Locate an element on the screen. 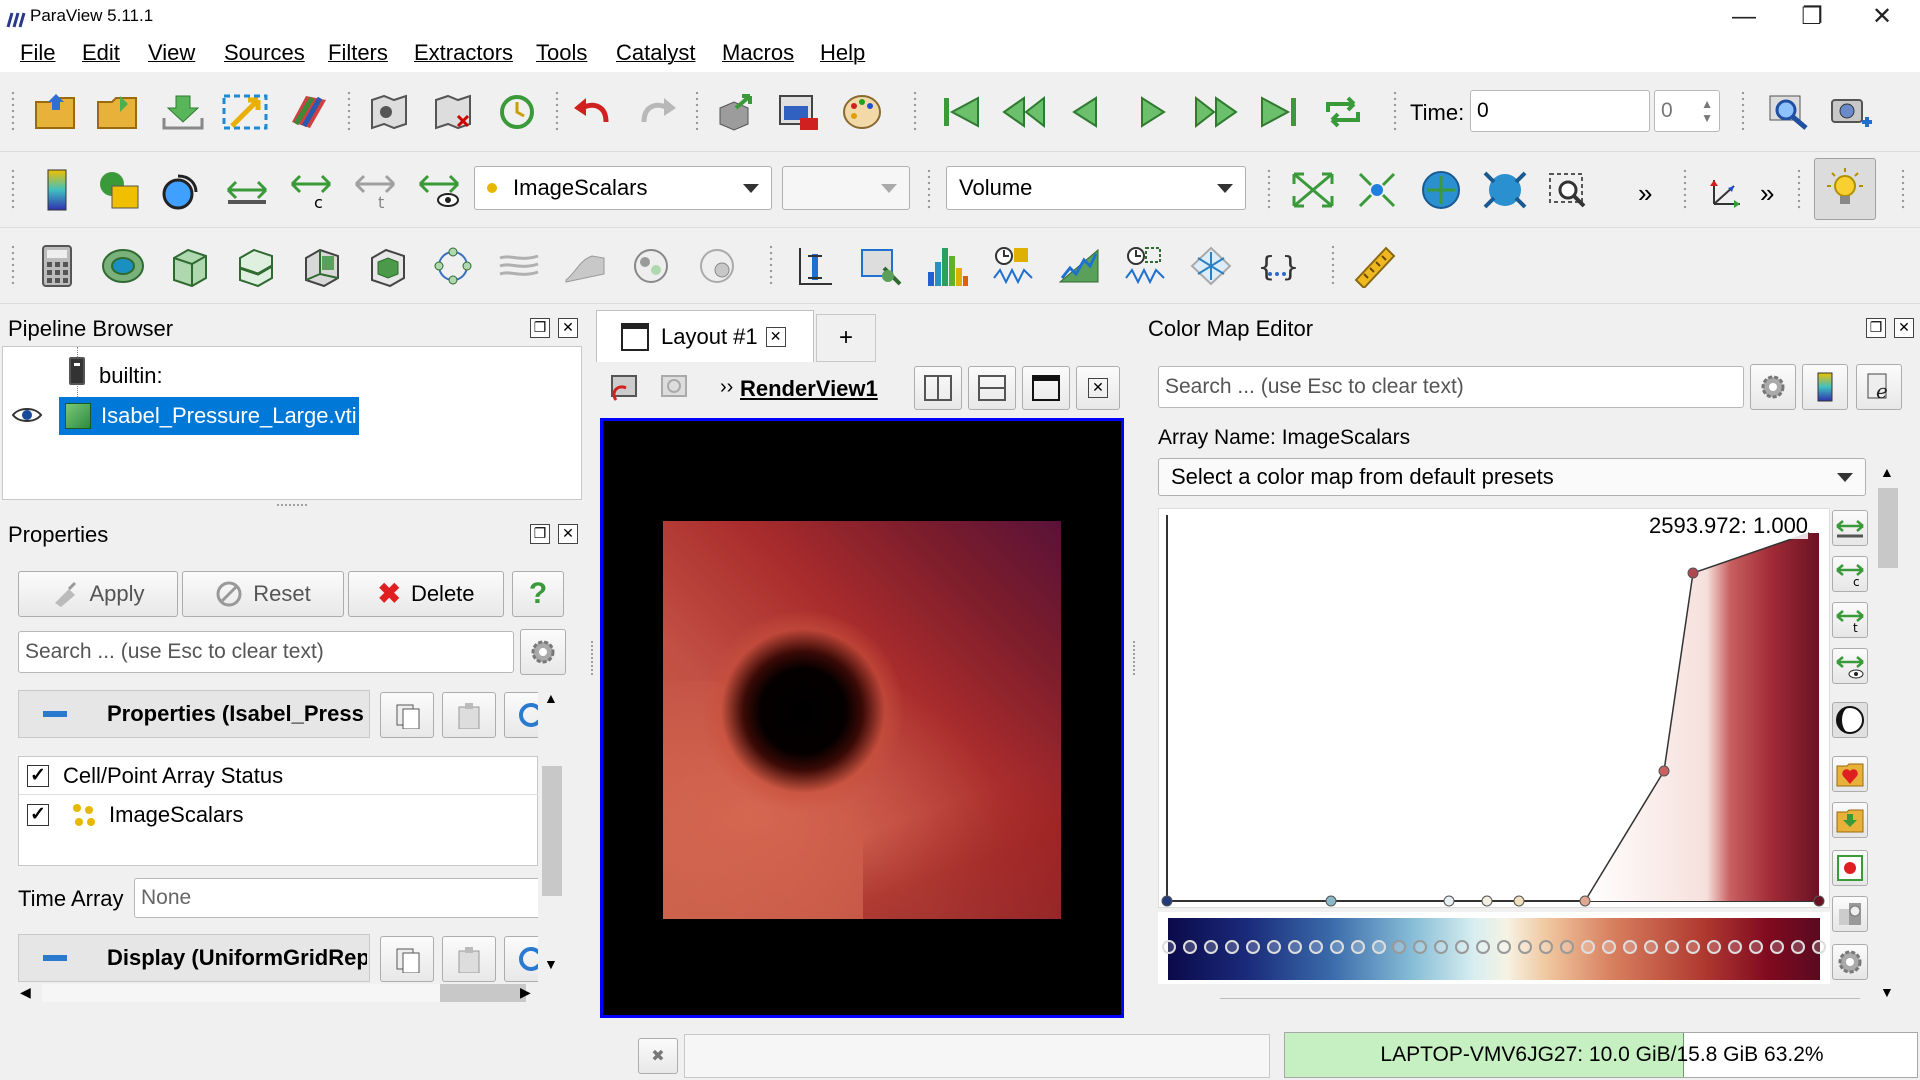 This screenshot has width=1920, height=1080. warp-by-vector-icon is located at coordinates (585, 266).